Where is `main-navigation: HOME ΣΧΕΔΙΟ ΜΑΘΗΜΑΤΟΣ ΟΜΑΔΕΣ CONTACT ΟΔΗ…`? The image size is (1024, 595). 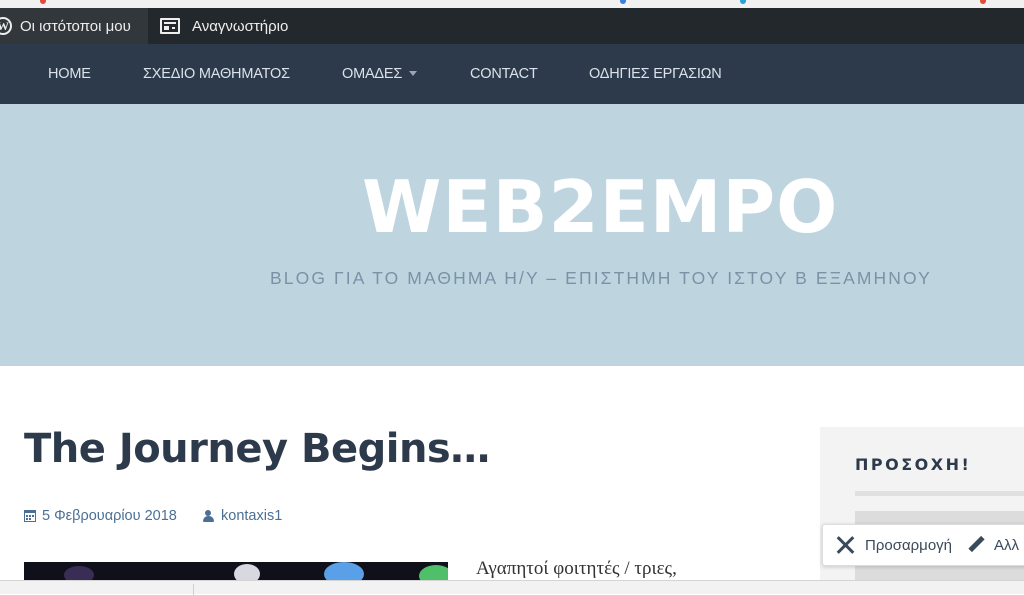 main-navigation: HOME ΣΧΕΔΙΟ ΜΑΘΗΜΑΤΟΣ ΟΜΑΔΕΣ CONTACT ΟΔΗ… is located at coordinates (512, 74).